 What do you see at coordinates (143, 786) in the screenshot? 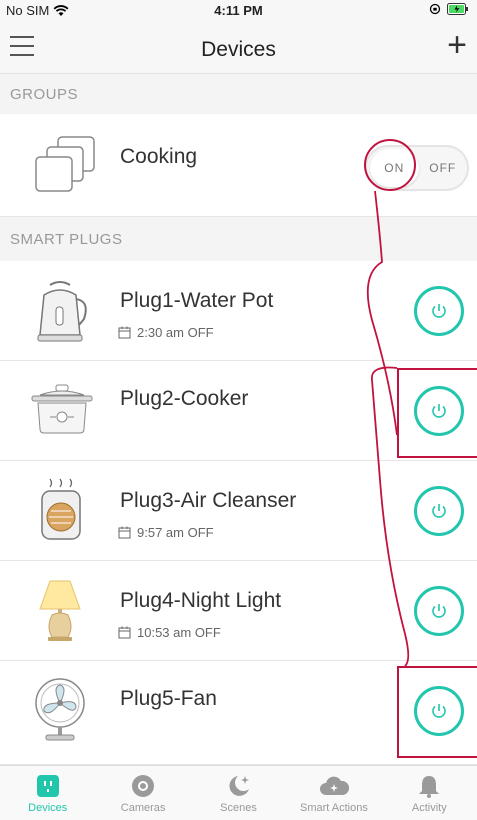
I see `camera-icon` at bounding box center [143, 786].